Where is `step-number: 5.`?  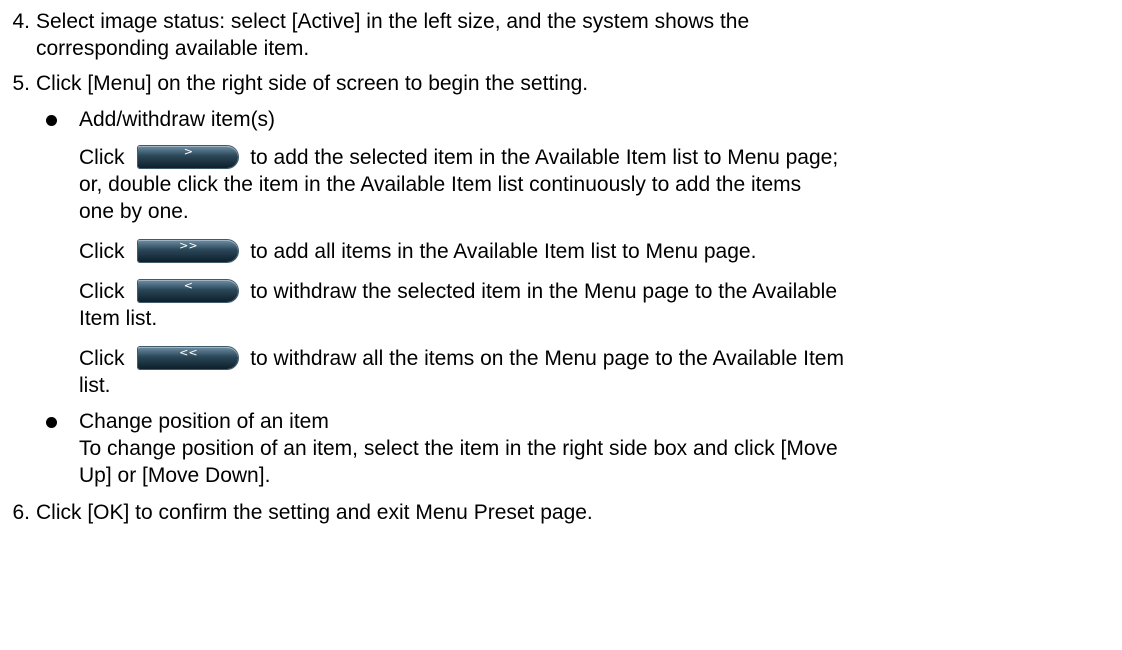 step-number: 5. is located at coordinates (21, 83).